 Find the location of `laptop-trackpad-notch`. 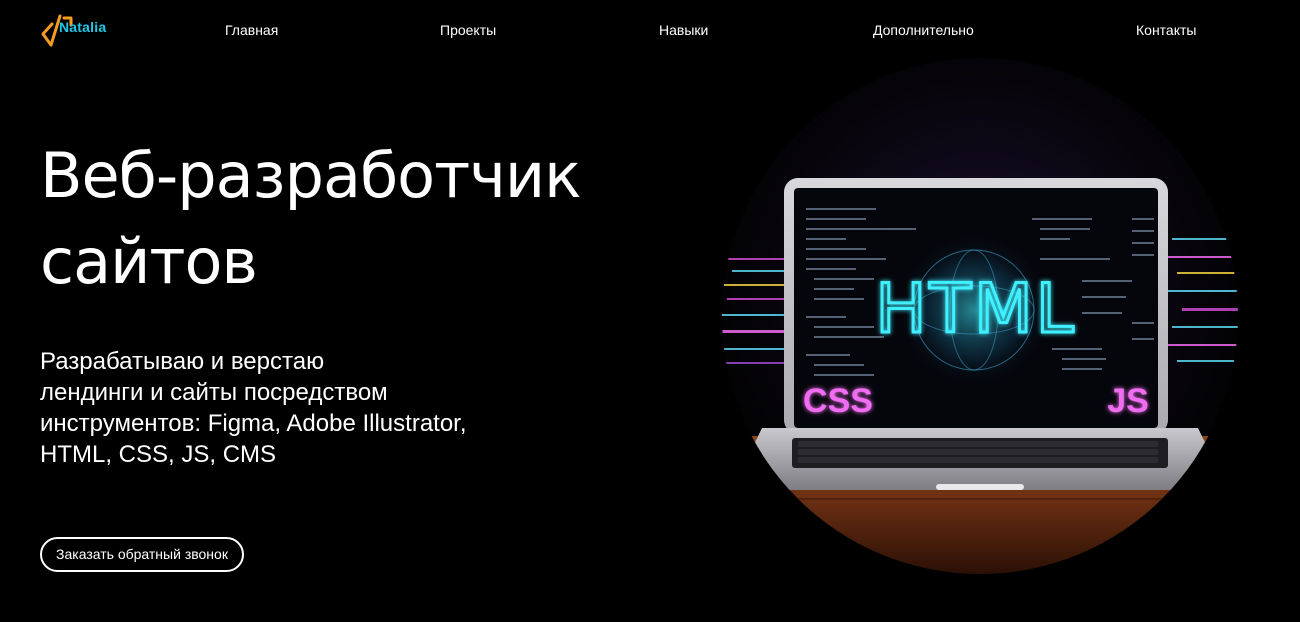

laptop-trackpad-notch is located at coordinates (980, 487).